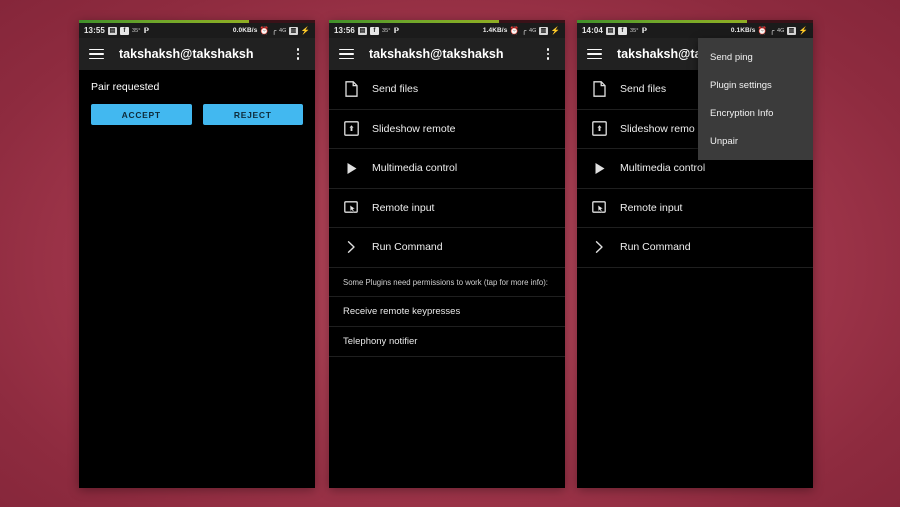 The height and width of the screenshot is (507, 900). I want to click on plugin-row-send-files: Send files, so click(447, 90).